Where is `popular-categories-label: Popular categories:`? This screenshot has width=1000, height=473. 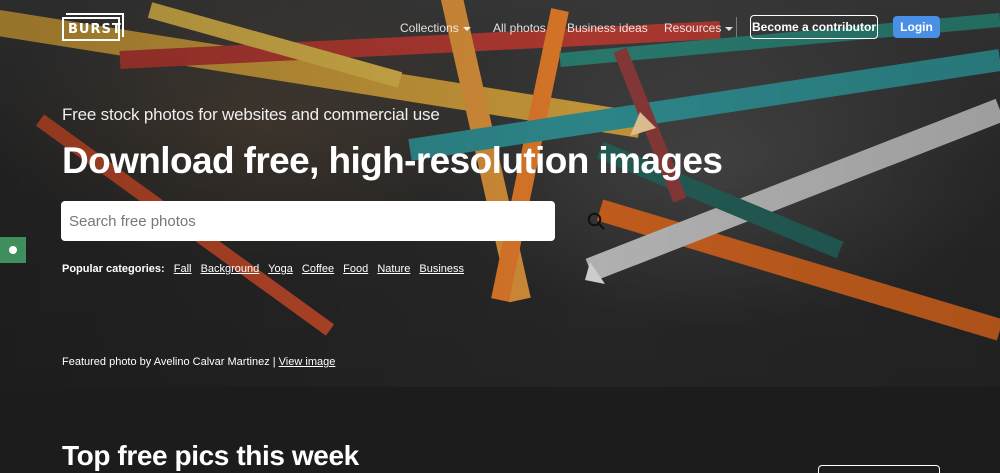
popular-categories-label: Popular categories: is located at coordinates (113, 269).